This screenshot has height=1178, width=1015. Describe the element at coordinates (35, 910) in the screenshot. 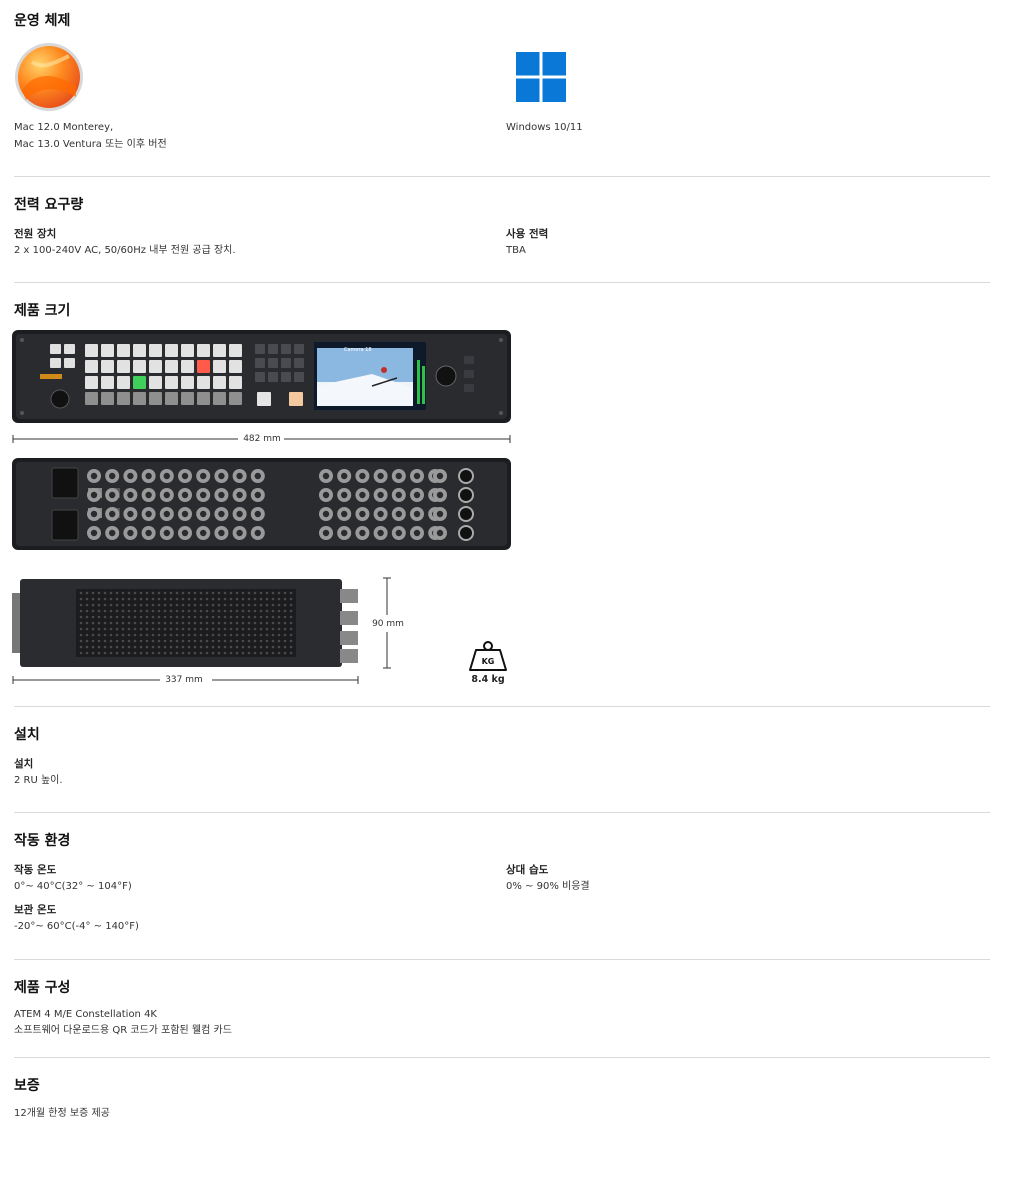

I see `storage-temp-label: 보관 온도` at that location.